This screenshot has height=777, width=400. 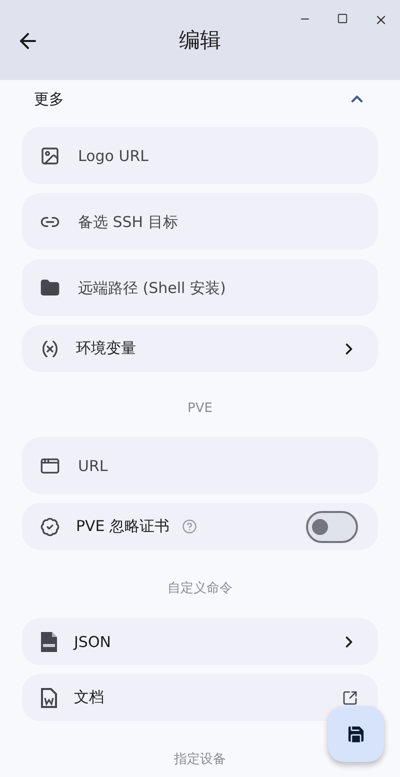 I want to click on json-file-icon, so click(x=49, y=642).